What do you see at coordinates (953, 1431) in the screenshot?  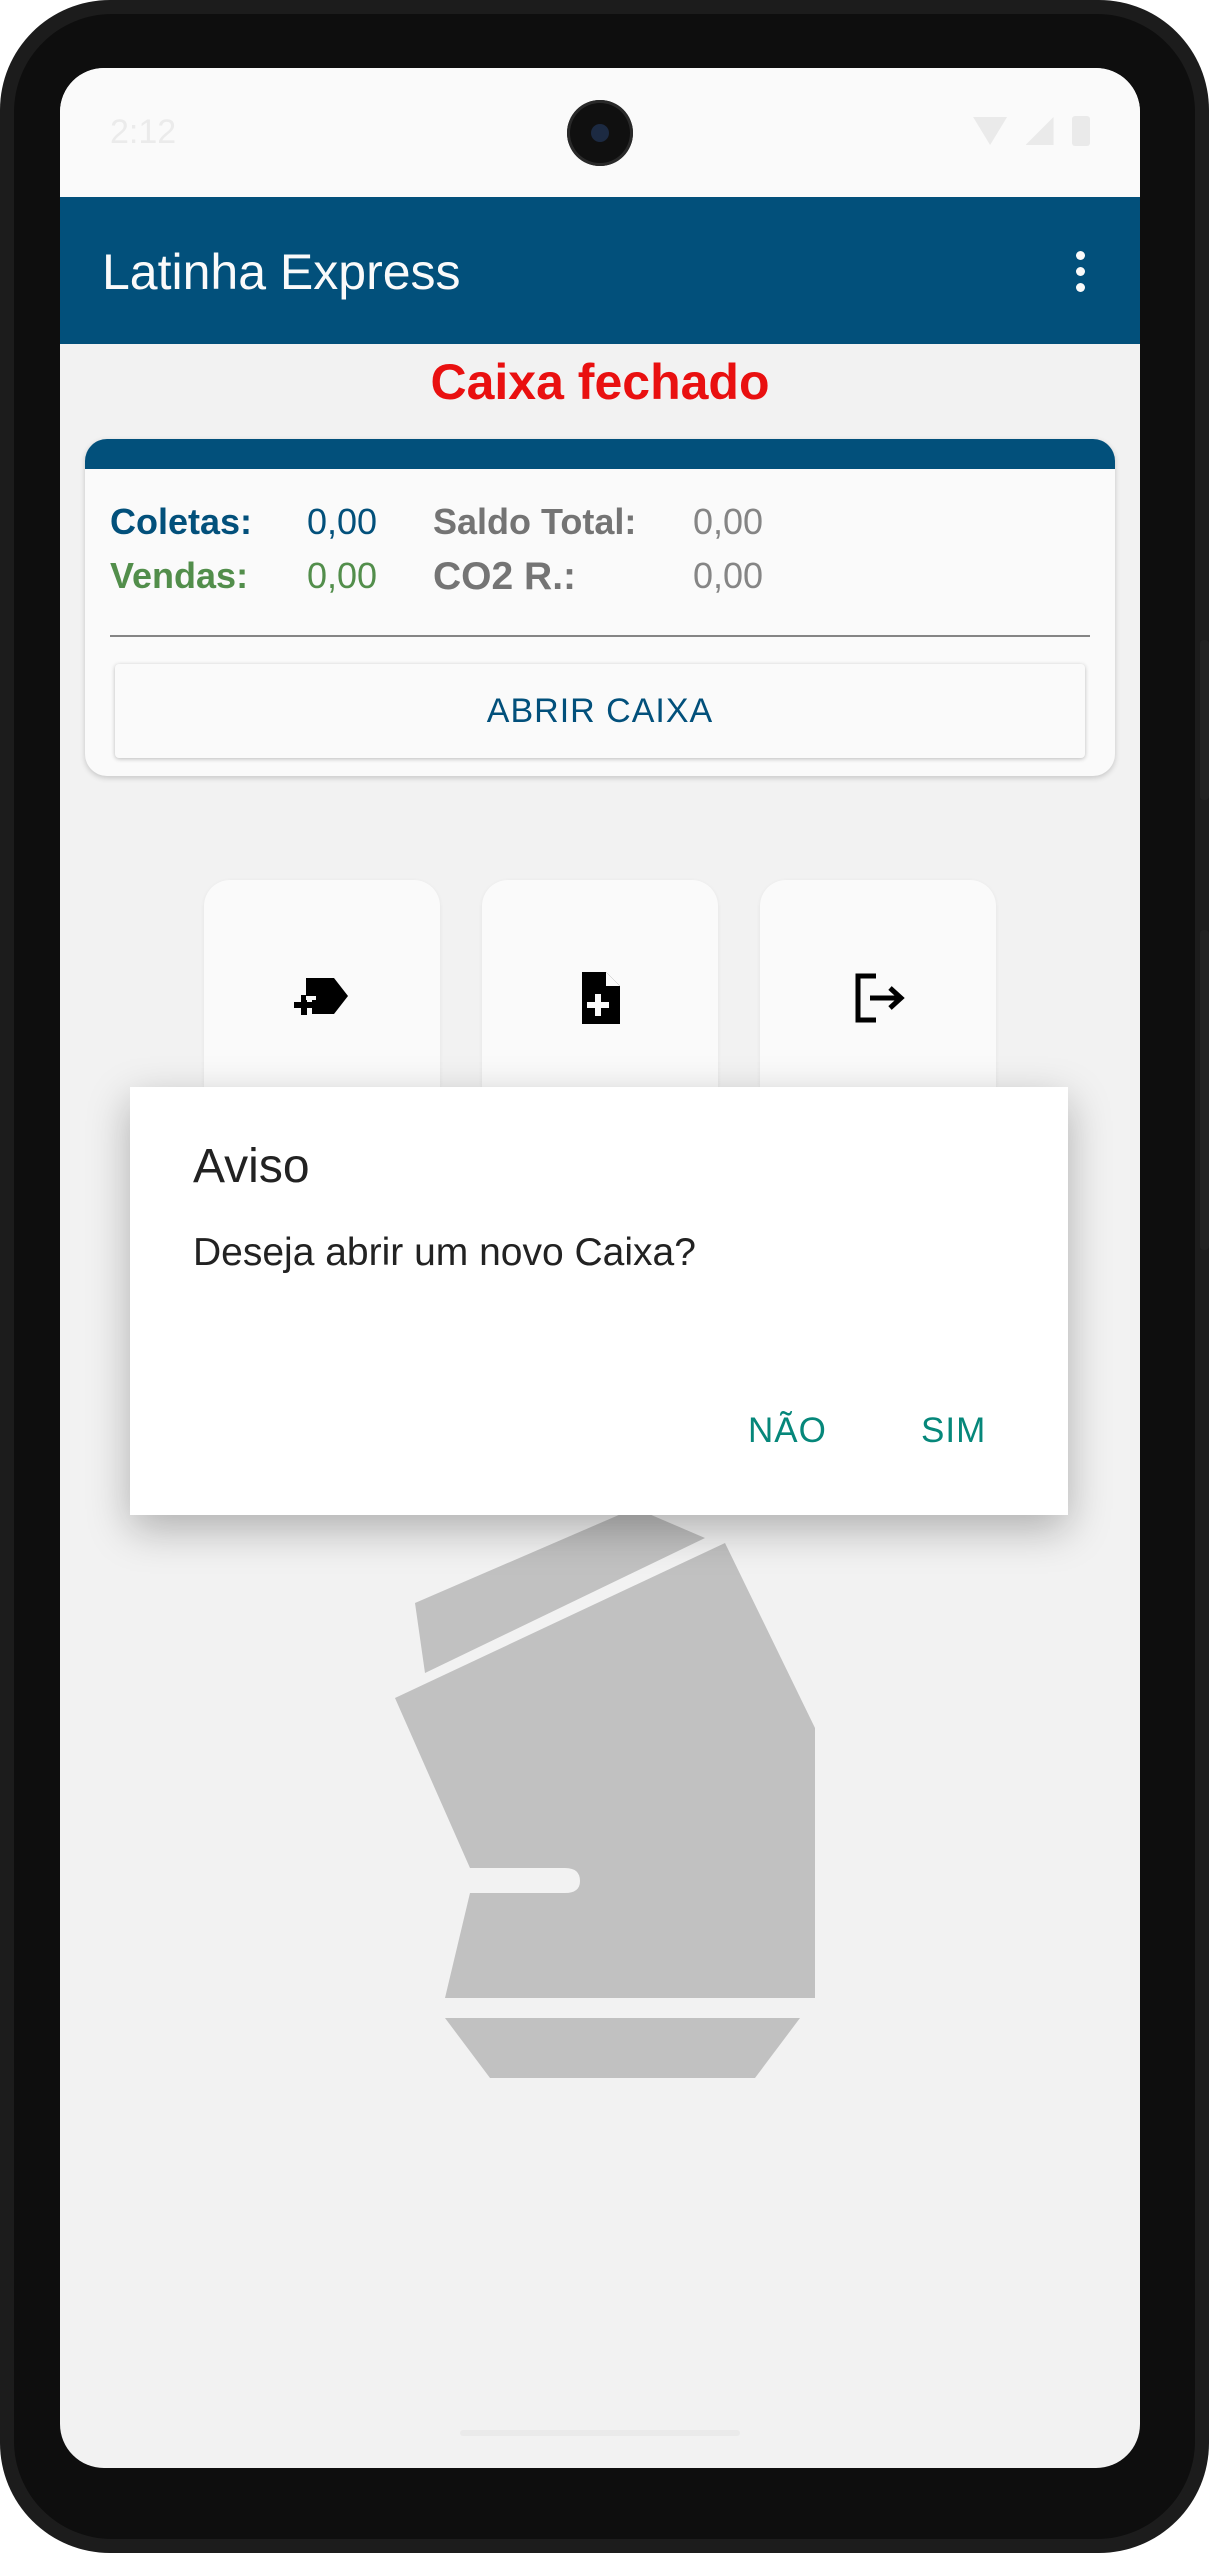 I see `dialog-confirm-button: SIM` at bounding box center [953, 1431].